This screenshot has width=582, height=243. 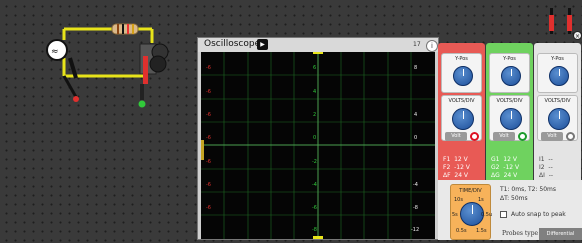 I want to click on time-mark-4: 0.5u, so click(x=487, y=215).